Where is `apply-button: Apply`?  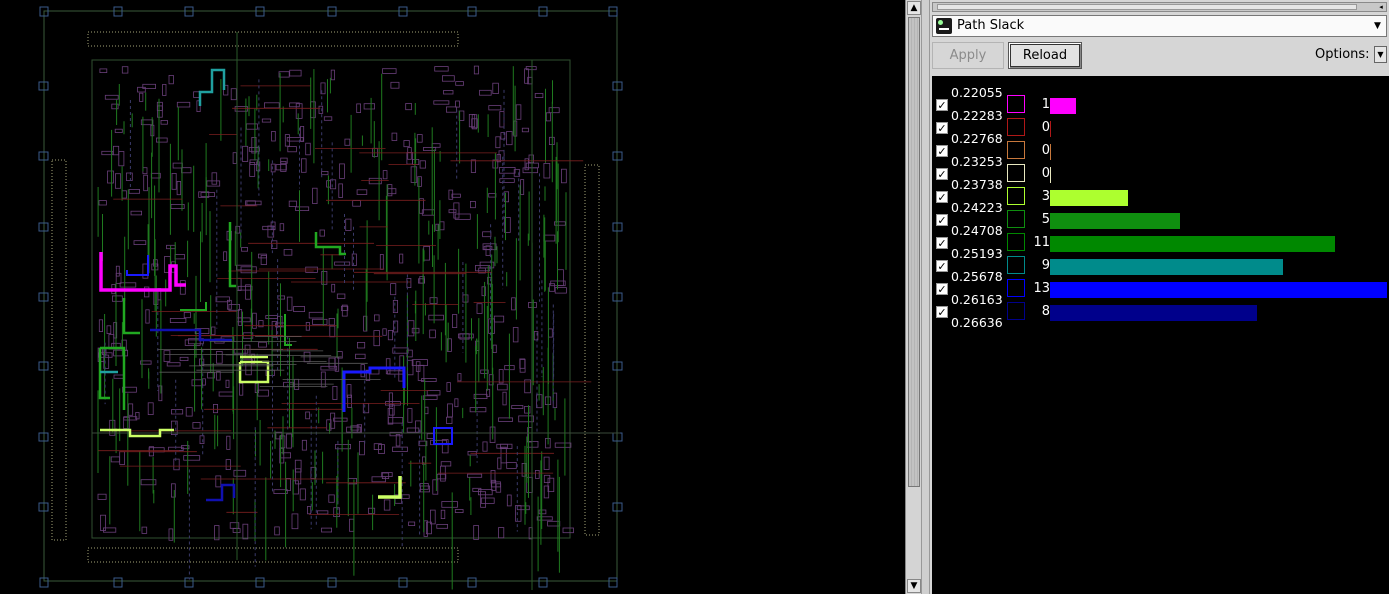
apply-button: Apply is located at coordinates (968, 55).